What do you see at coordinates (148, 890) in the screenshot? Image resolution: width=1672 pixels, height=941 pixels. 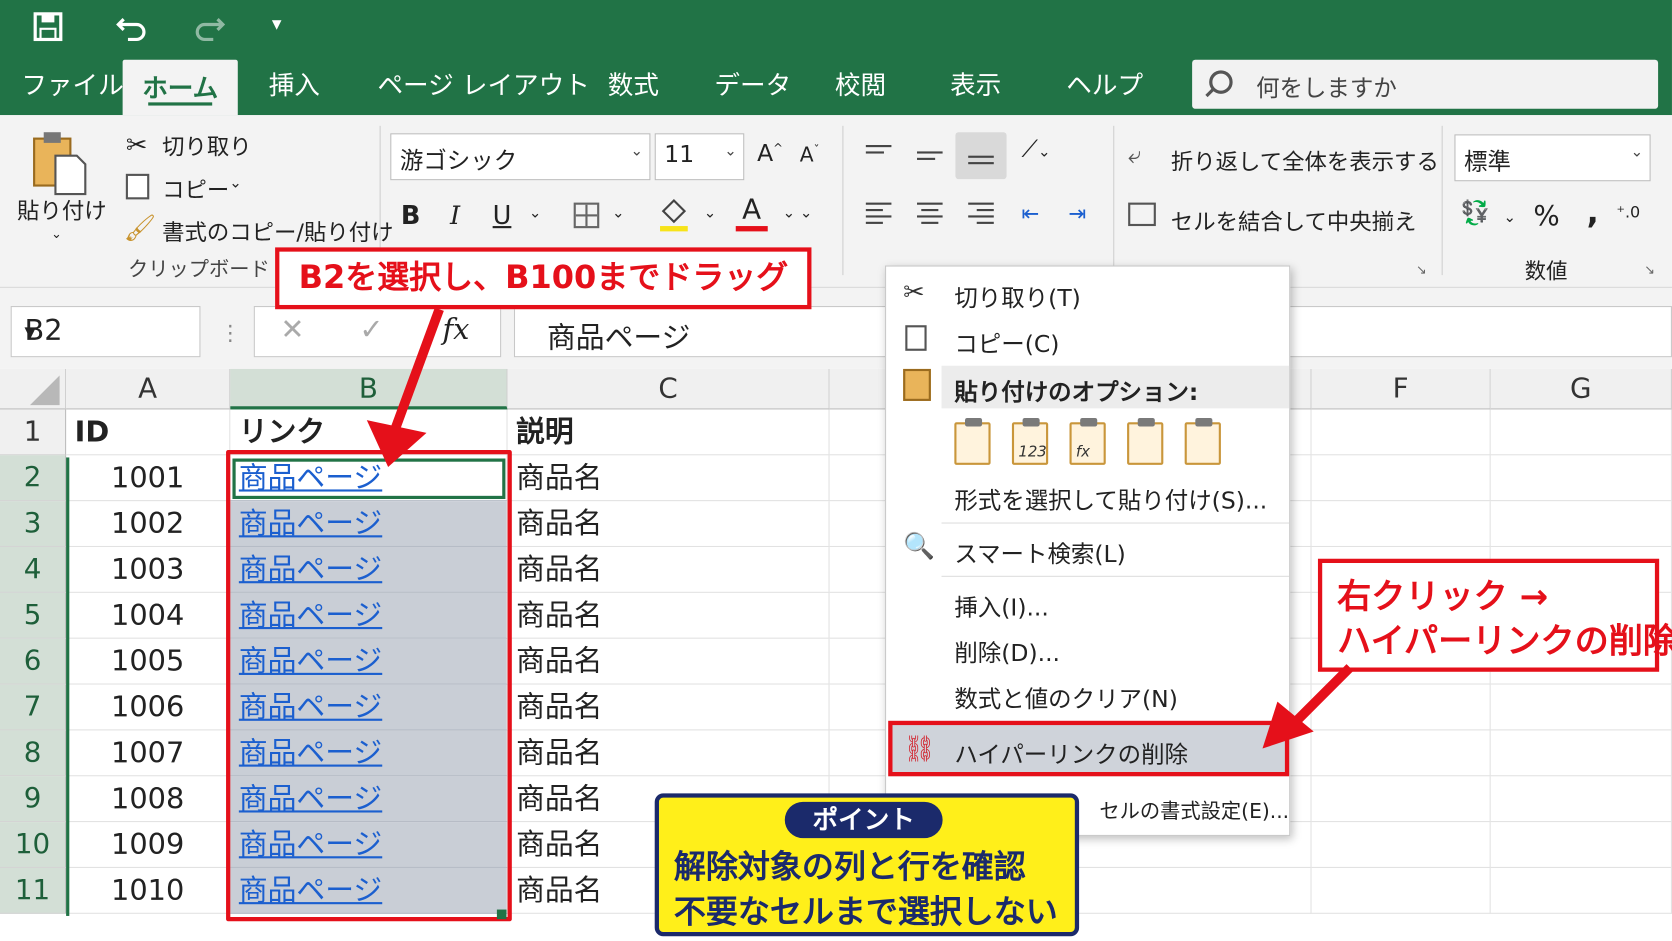 I see `id-cell: 1010` at bounding box center [148, 890].